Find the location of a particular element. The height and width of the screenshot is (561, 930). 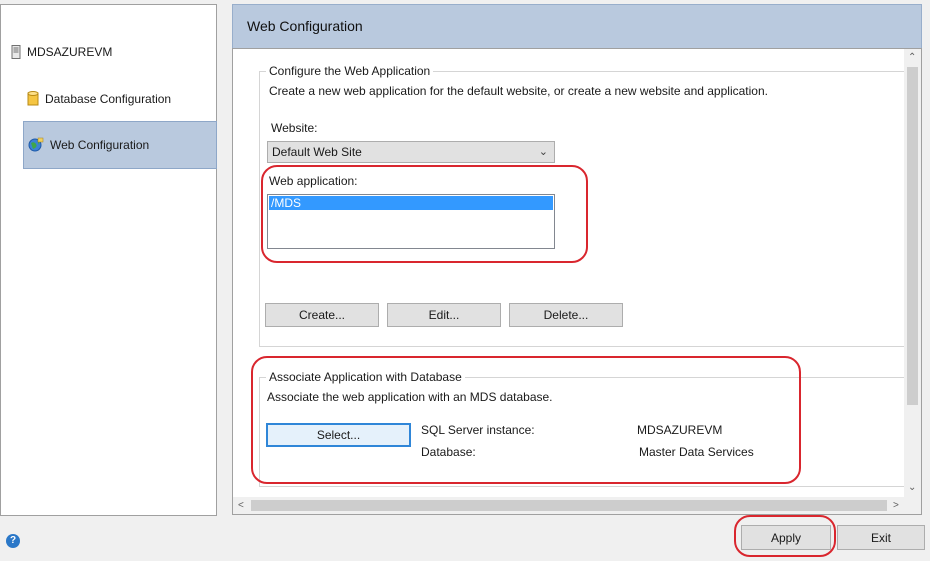

database-value: Master Data Services is located at coordinates (696, 452).